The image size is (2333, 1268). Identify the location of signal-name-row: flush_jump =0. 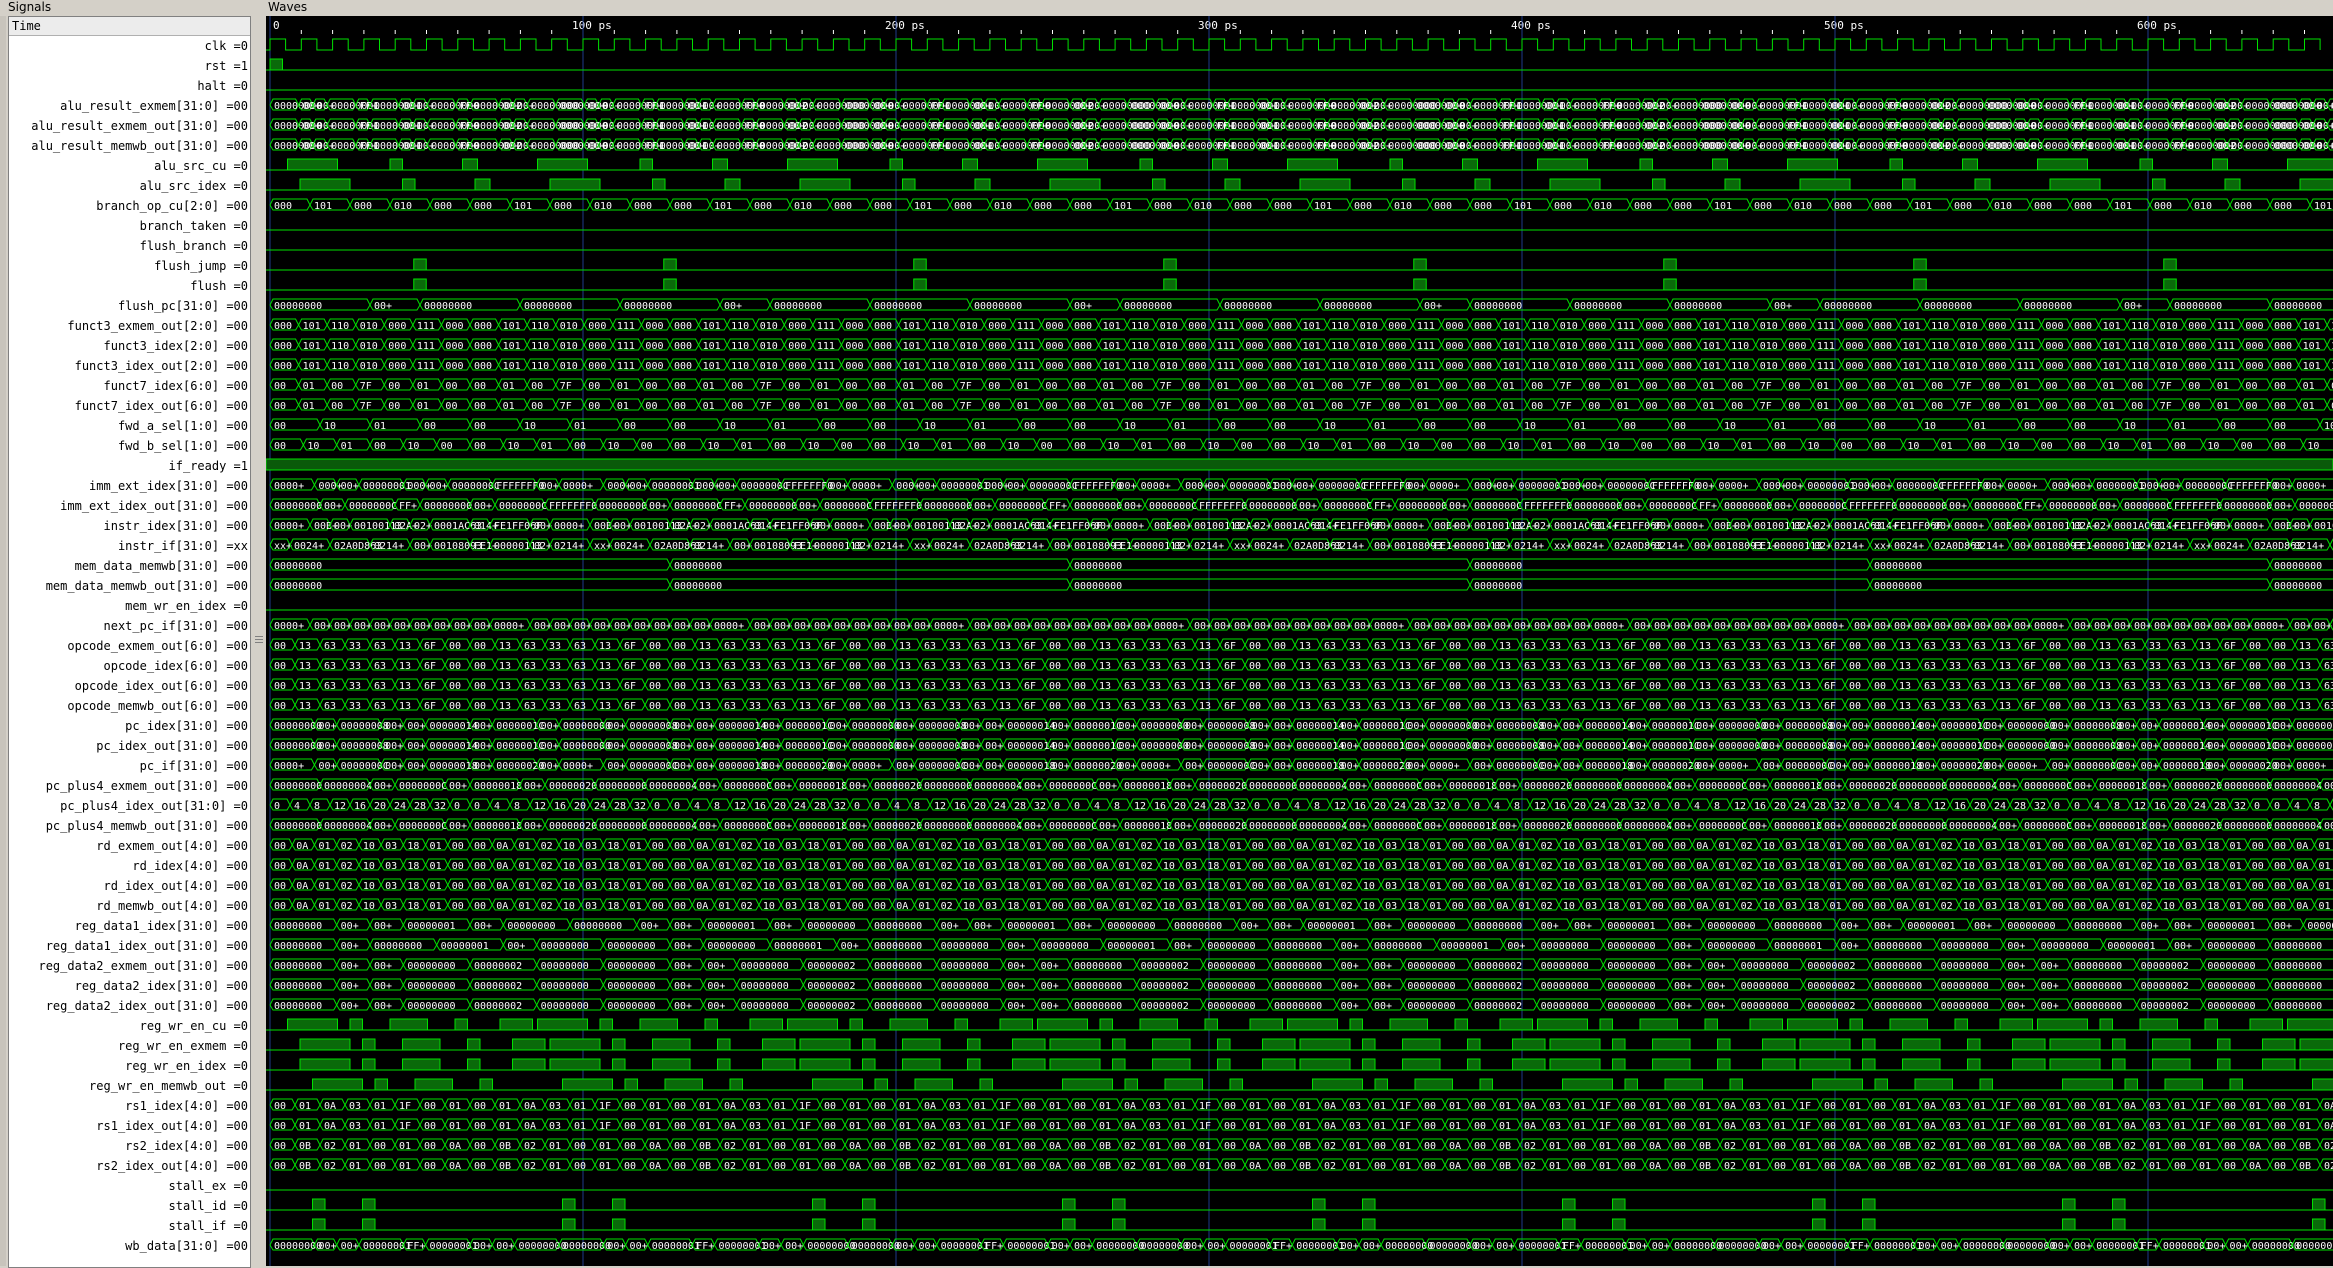
(129, 266).